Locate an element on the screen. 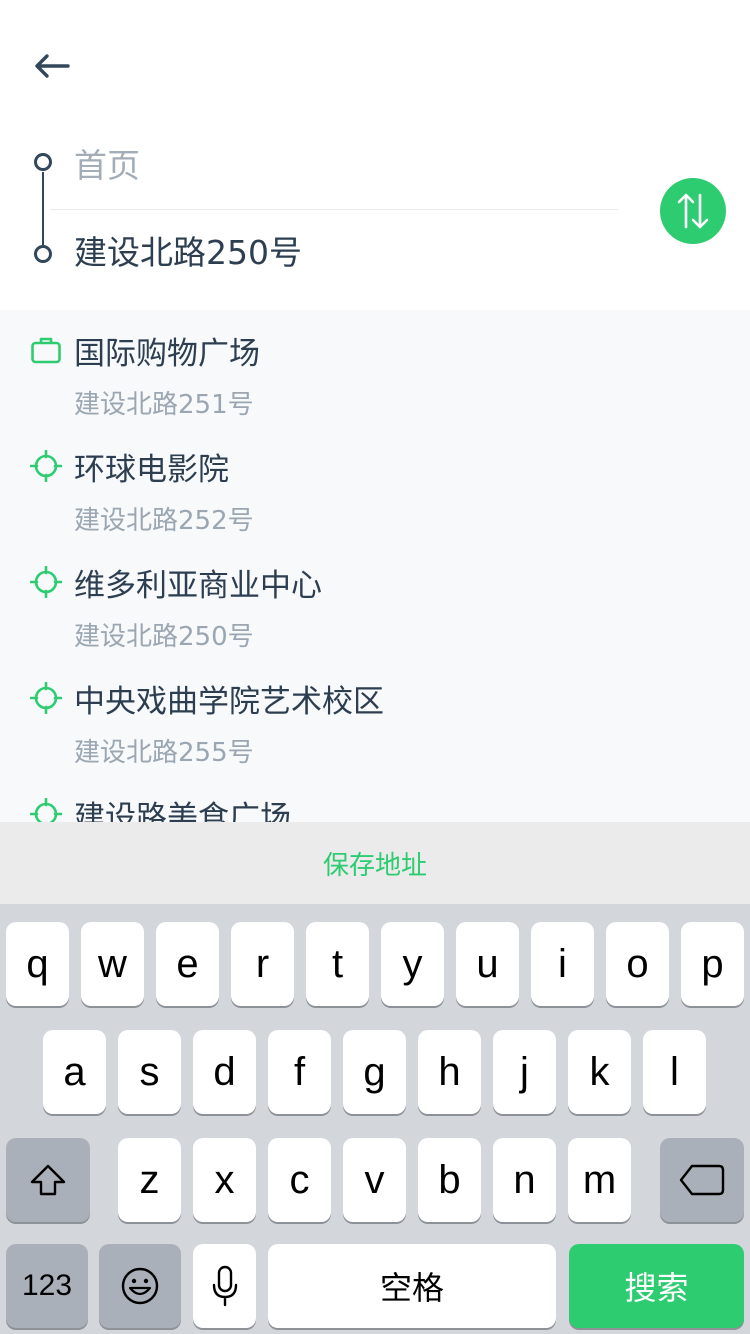 The width and height of the screenshot is (750, 1334). key-p: p is located at coordinates (712, 964).